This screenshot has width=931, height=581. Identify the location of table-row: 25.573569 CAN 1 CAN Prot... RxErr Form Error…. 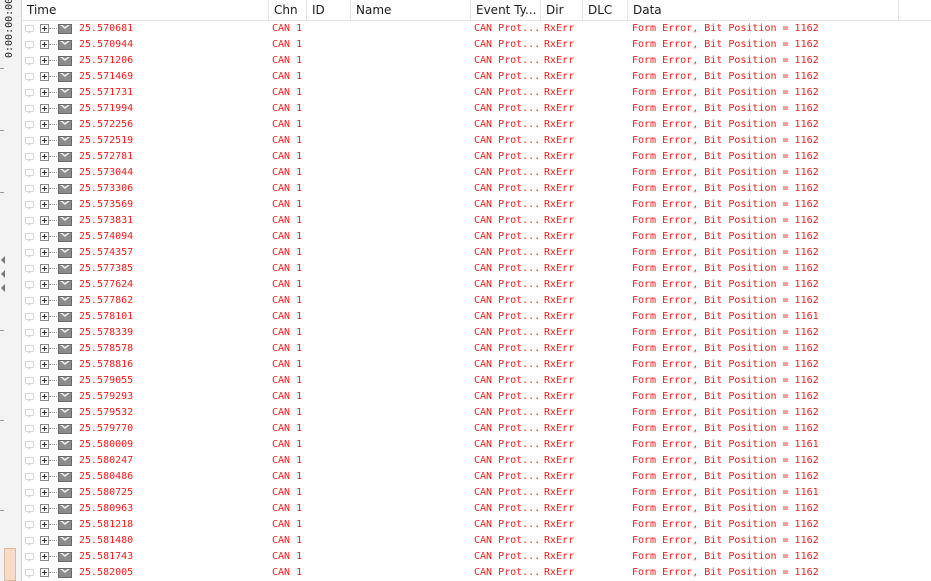
(476, 205).